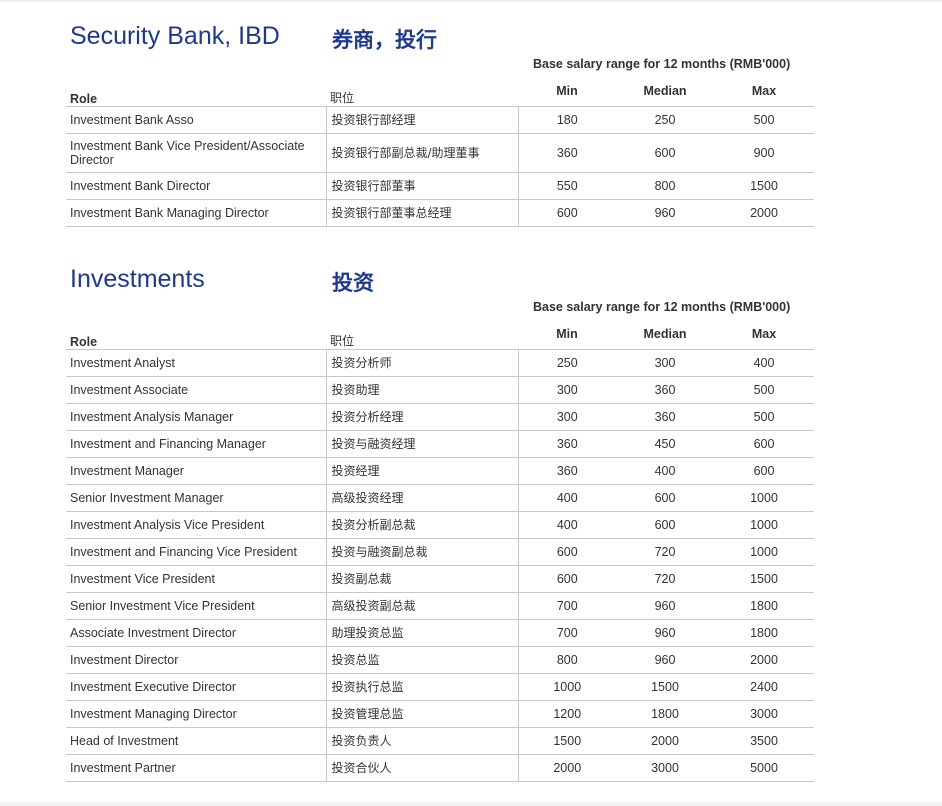 The height and width of the screenshot is (806, 942). Describe the element at coordinates (665, 186) in the screenshot. I see `median-cell: 800` at that location.